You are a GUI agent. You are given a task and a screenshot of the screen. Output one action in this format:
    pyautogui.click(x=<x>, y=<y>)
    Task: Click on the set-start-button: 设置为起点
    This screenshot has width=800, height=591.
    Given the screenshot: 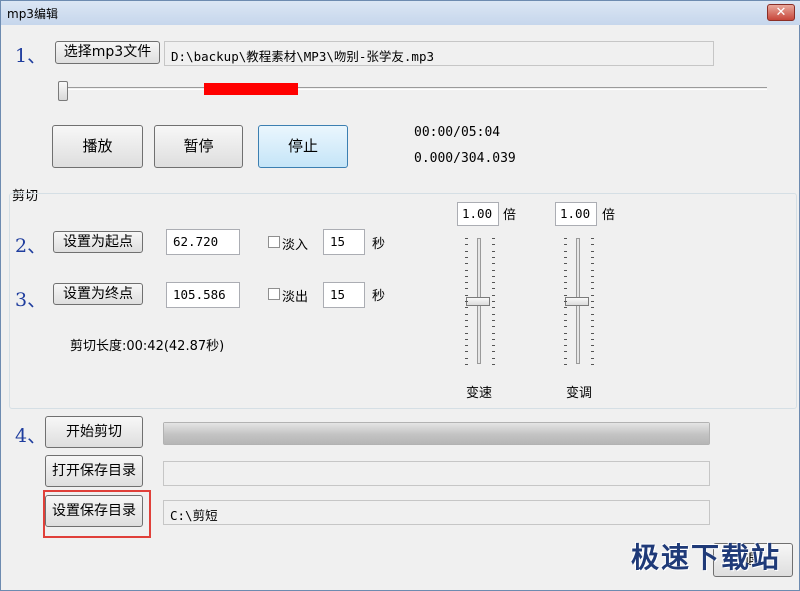 What is the action you would take?
    pyautogui.click(x=98, y=242)
    